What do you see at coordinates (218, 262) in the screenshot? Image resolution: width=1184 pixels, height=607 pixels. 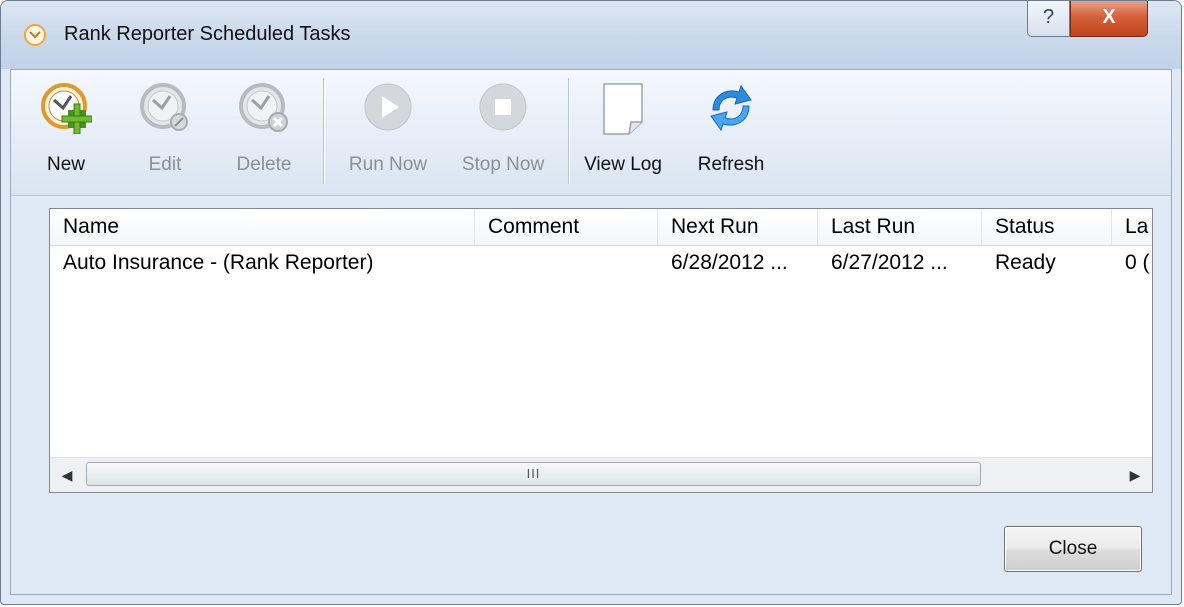 I see `cell-name: Auto Insurance - (Rank Reporter)` at bounding box center [218, 262].